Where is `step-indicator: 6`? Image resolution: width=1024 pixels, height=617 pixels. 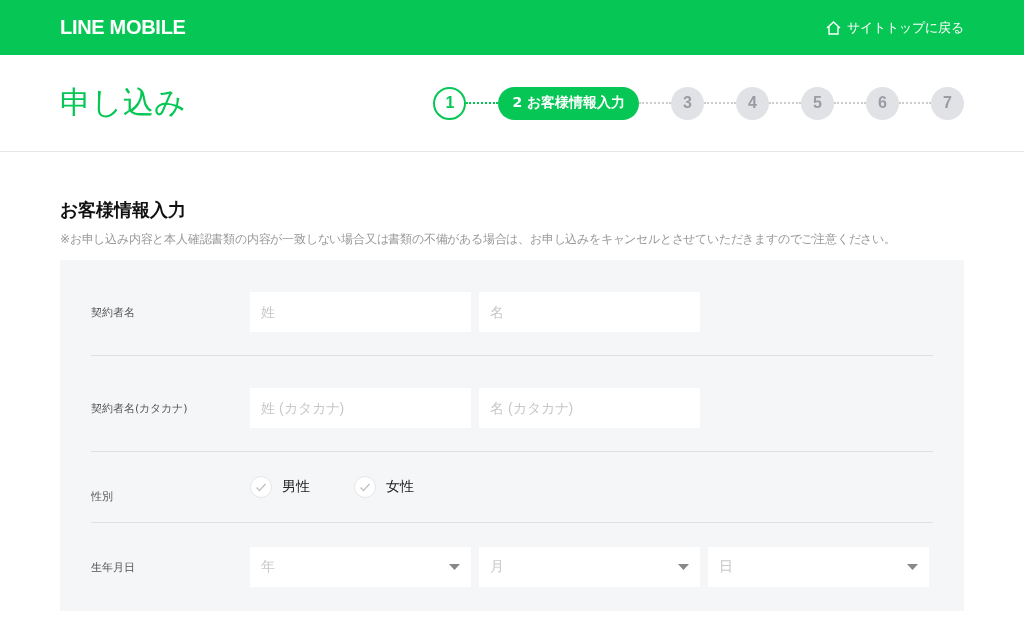 step-indicator: 6 is located at coordinates (882, 103).